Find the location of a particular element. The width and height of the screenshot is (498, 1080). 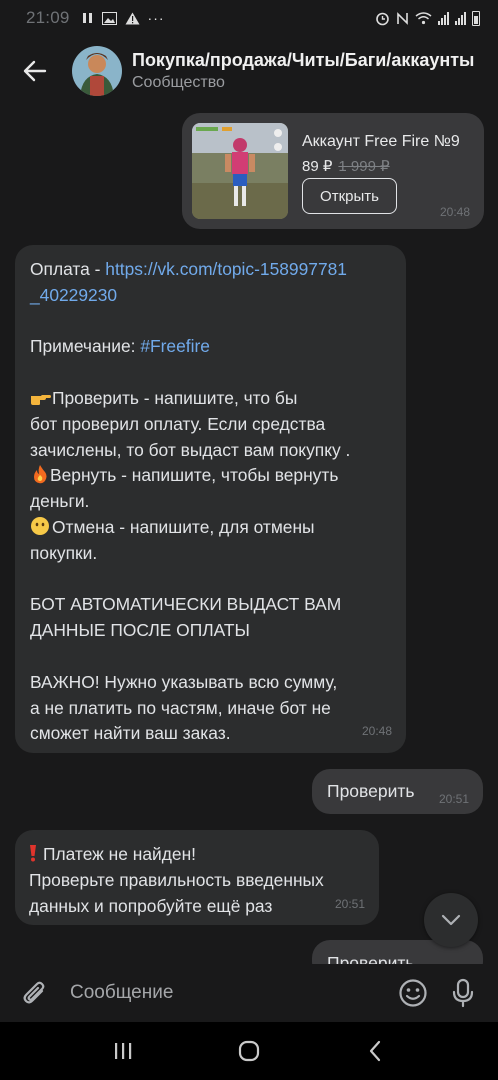

home-icon is located at coordinates (249, 1051).